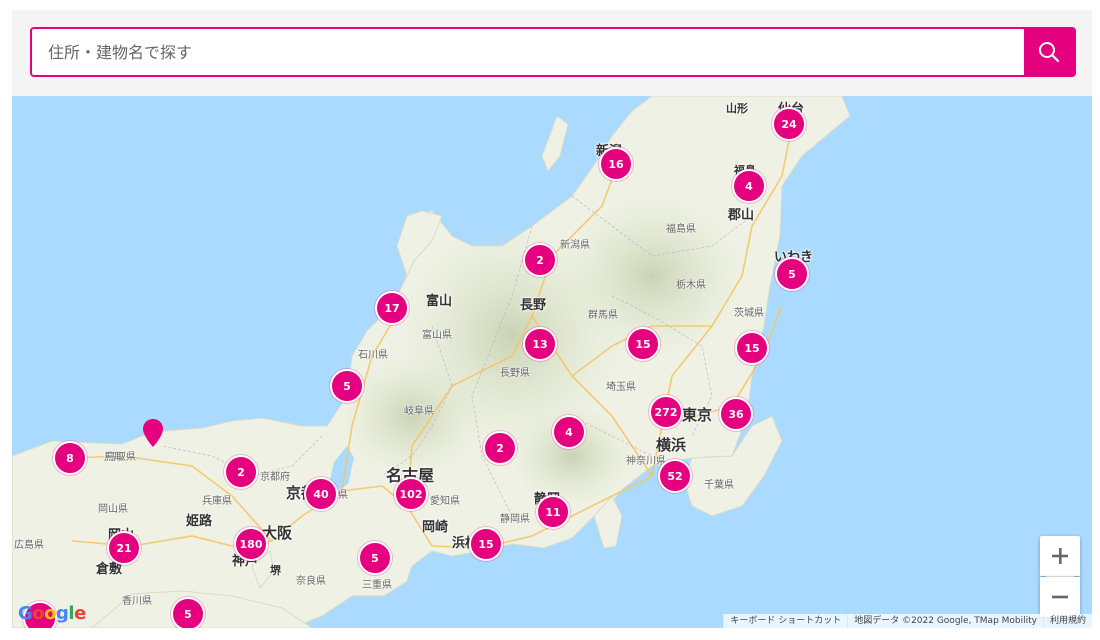 The height and width of the screenshot is (640, 1100). I want to click on cluster-marker: 102, so click(411, 494).